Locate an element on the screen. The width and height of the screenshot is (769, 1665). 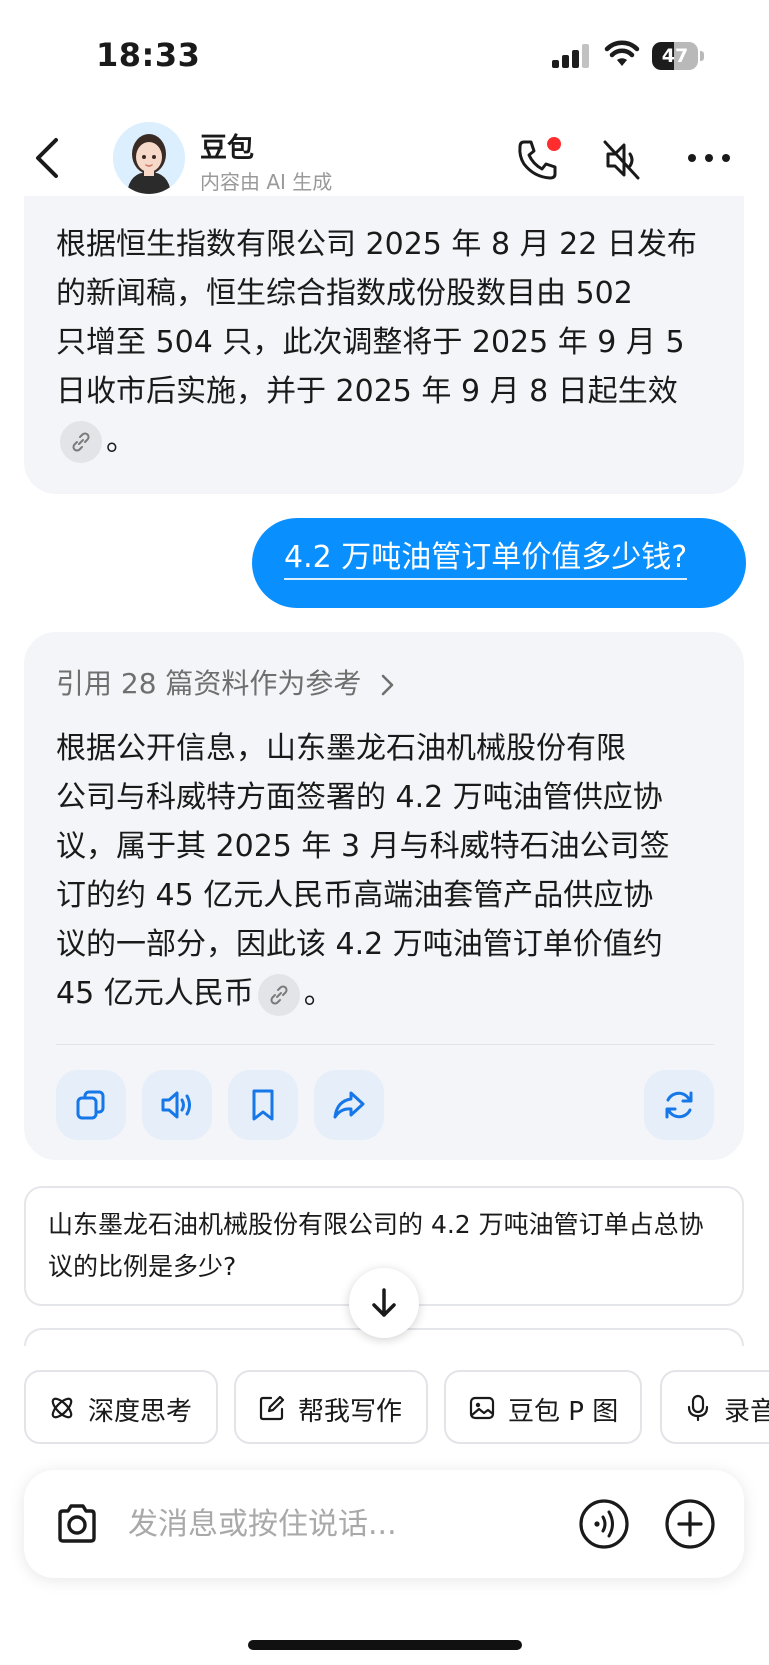
regenerate-button is located at coordinates (679, 1105).